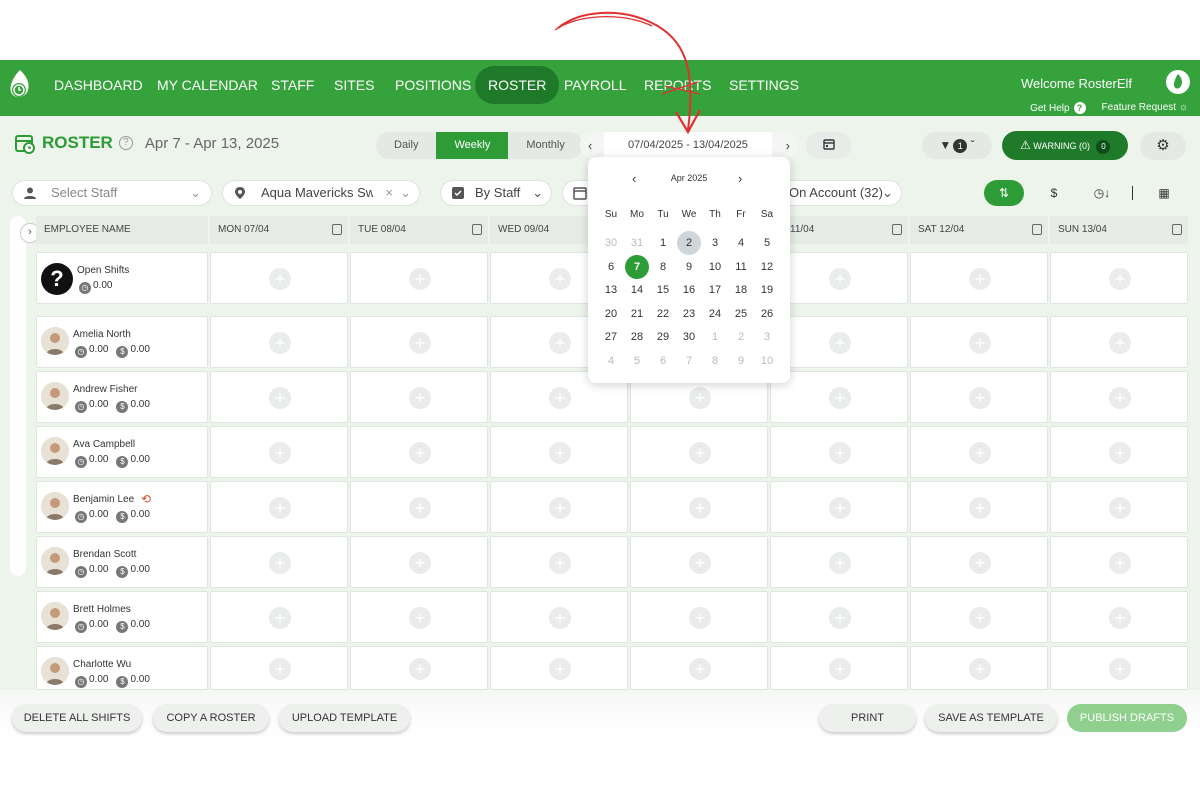  What do you see at coordinates (1163, 146) in the screenshot?
I see `settings-button: ⚙` at bounding box center [1163, 146].